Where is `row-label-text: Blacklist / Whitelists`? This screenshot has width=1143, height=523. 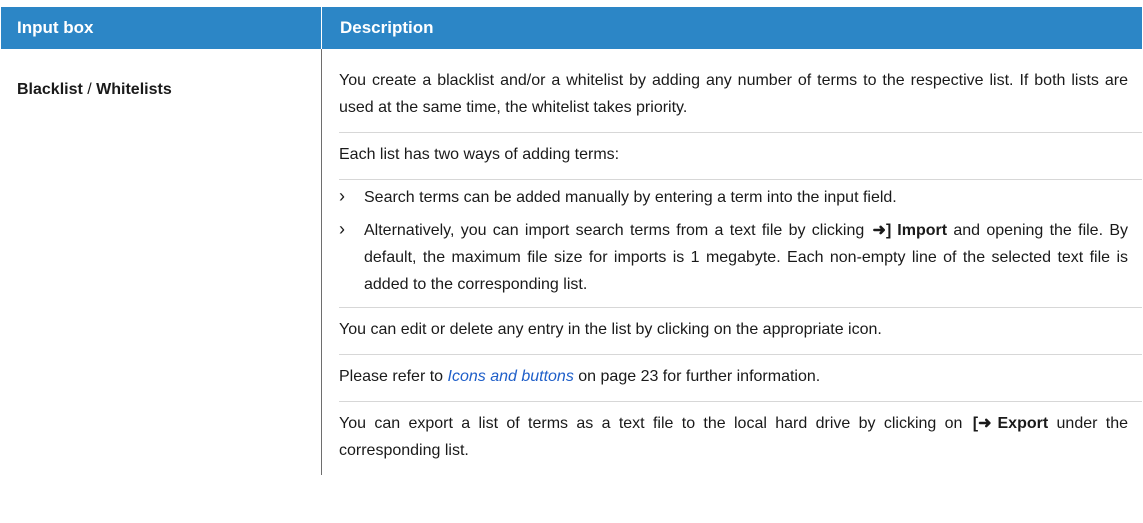 row-label-text: Blacklist / Whitelists is located at coordinates (94, 89).